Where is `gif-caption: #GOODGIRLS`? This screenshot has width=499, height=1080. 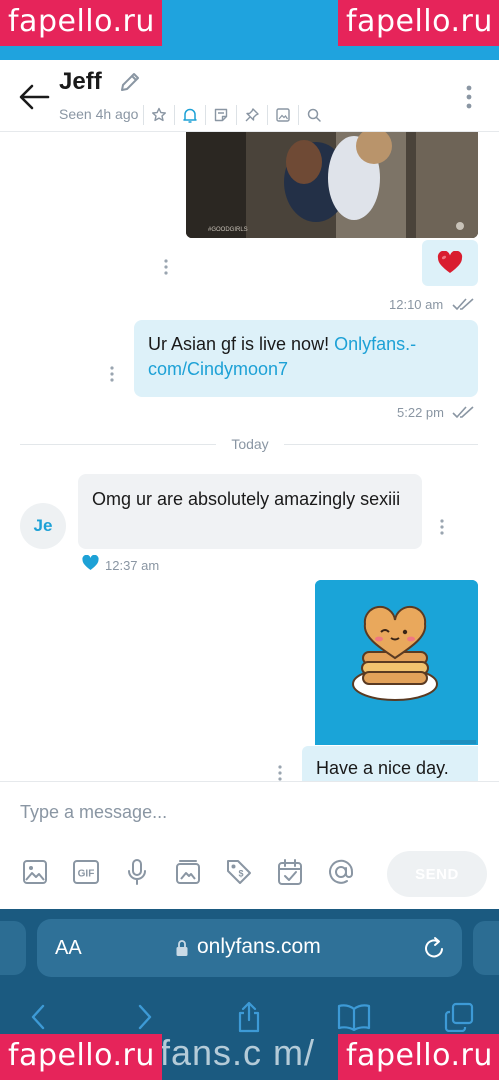
gif-caption: #GOODGIRLS is located at coordinates (228, 230).